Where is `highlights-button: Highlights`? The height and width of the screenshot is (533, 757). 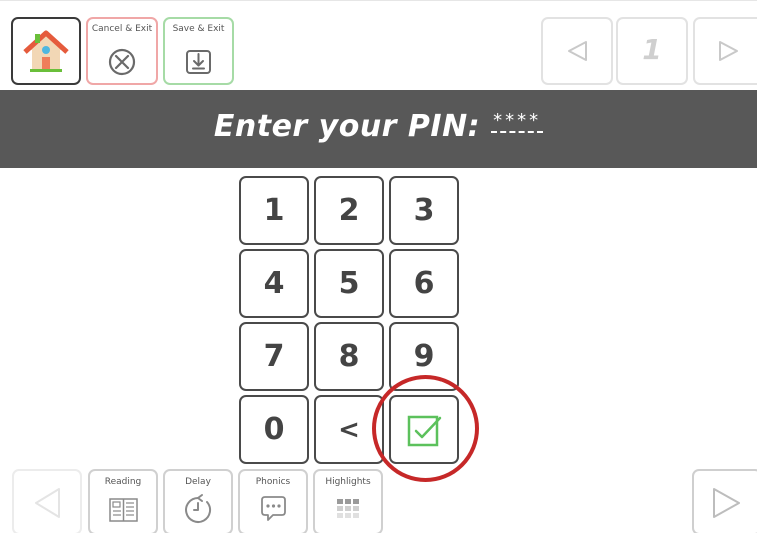 highlights-button: Highlights is located at coordinates (348, 501).